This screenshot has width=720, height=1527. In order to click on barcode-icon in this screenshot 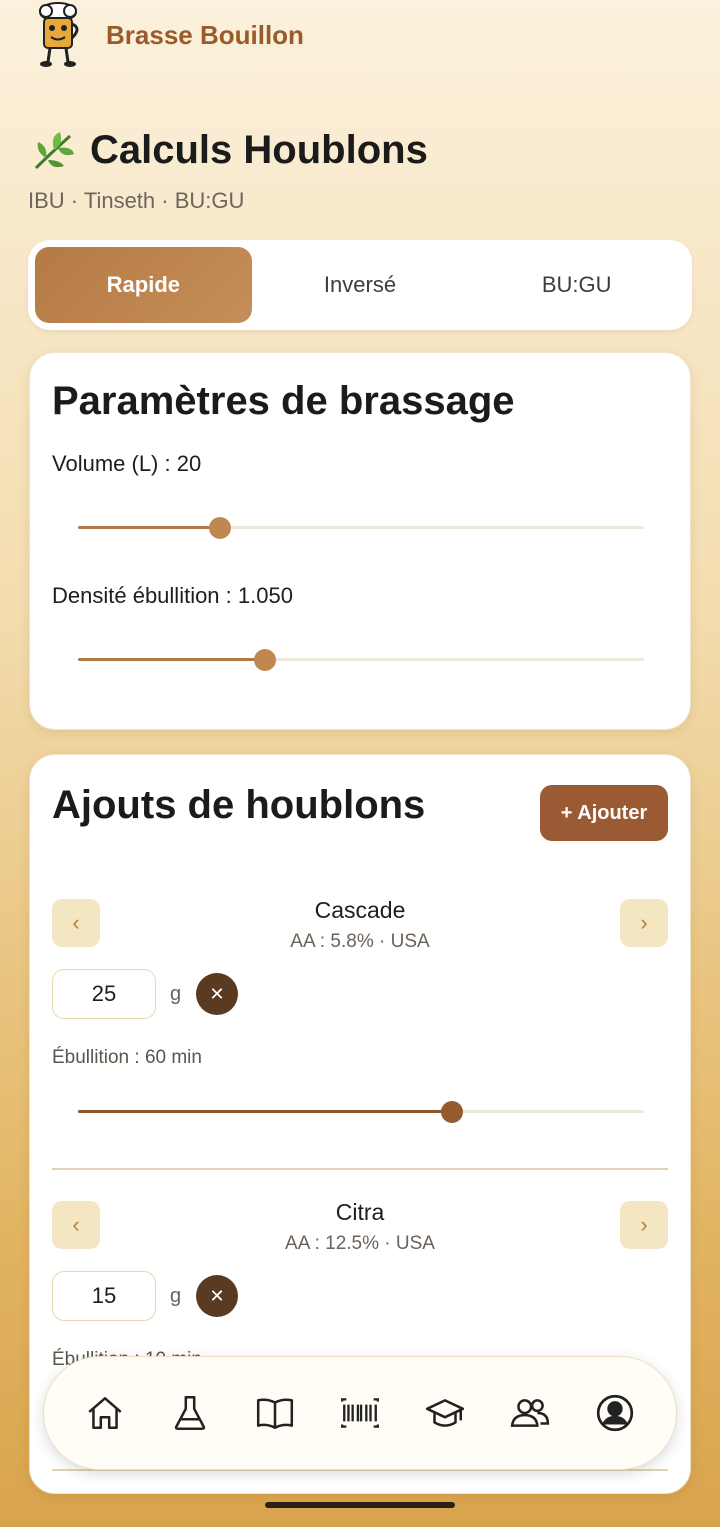, I will do `click(360, 1413)`.